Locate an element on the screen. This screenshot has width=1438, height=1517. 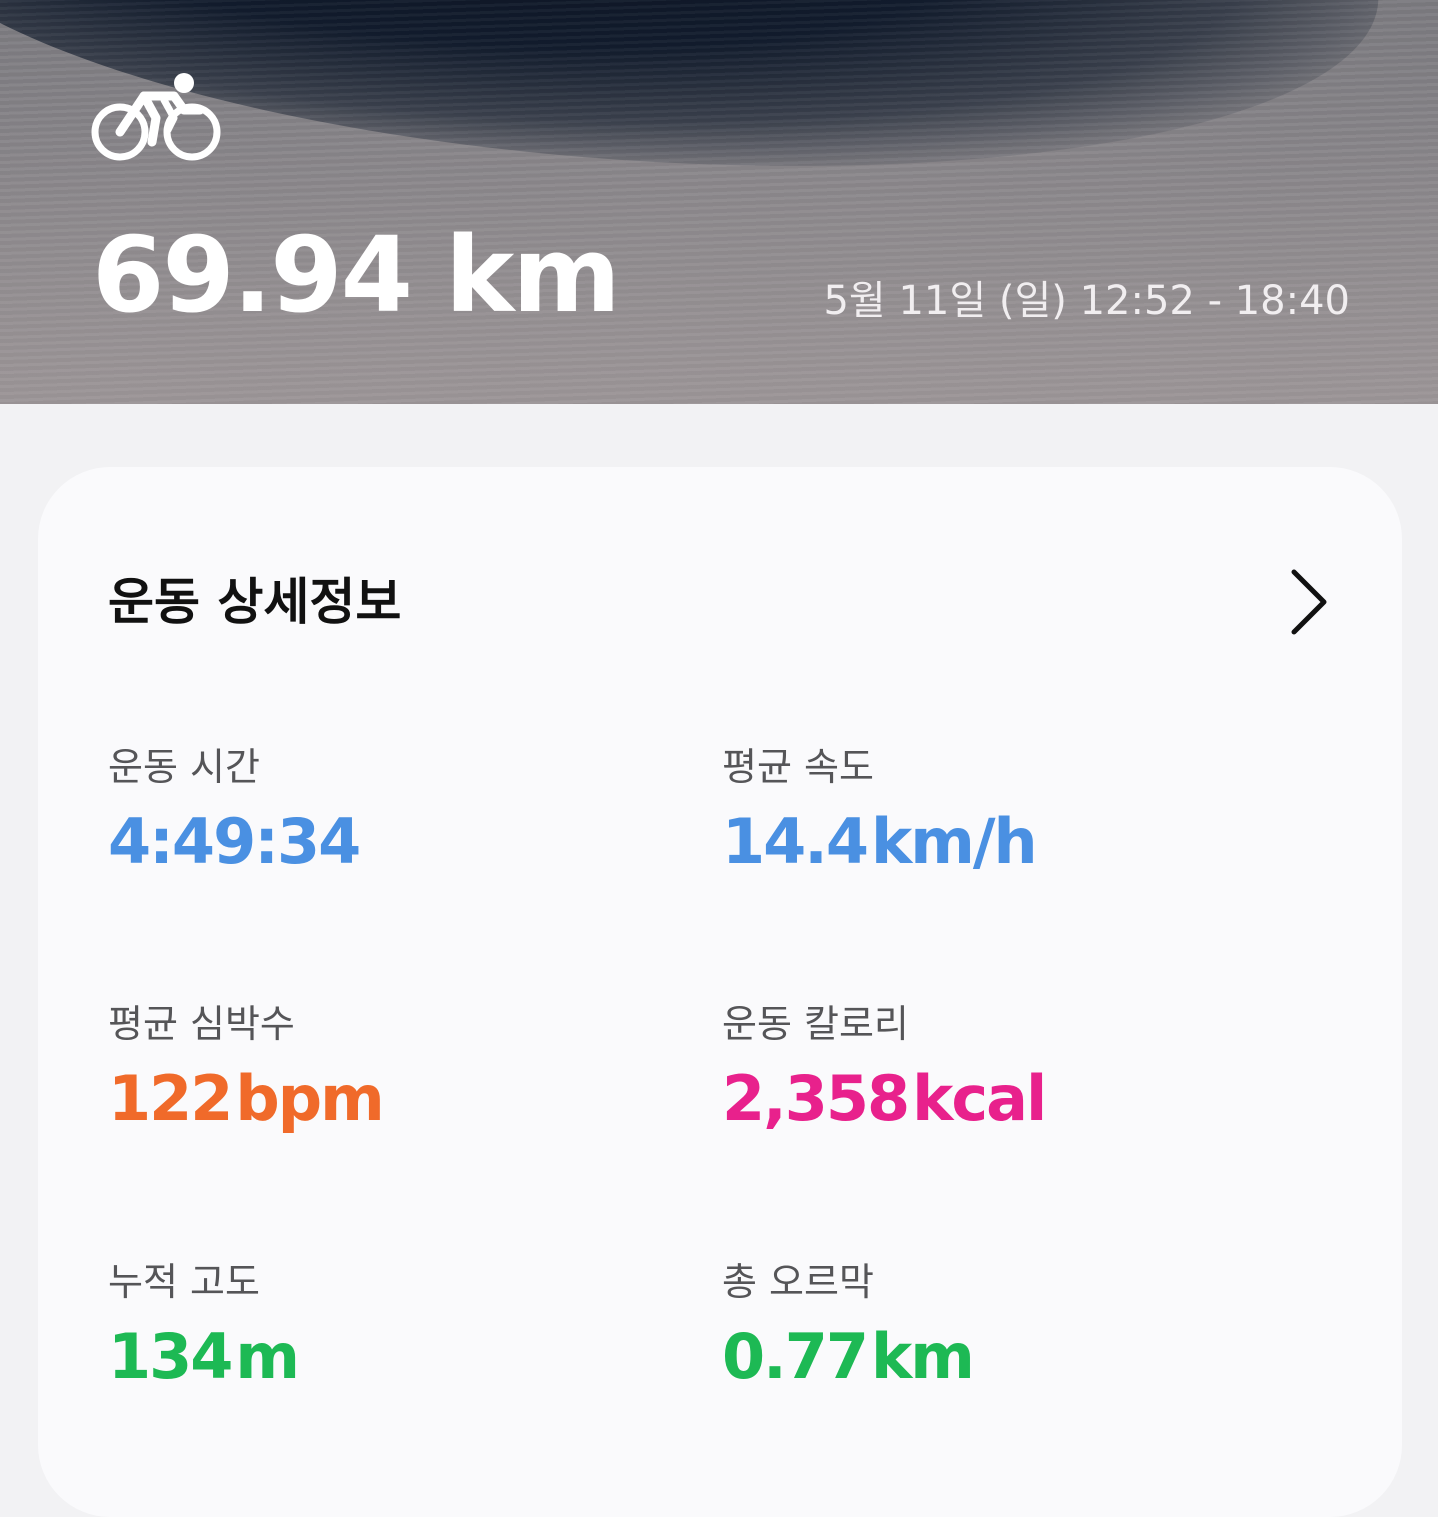
stat-unit: km/h is located at coordinates (954, 841).